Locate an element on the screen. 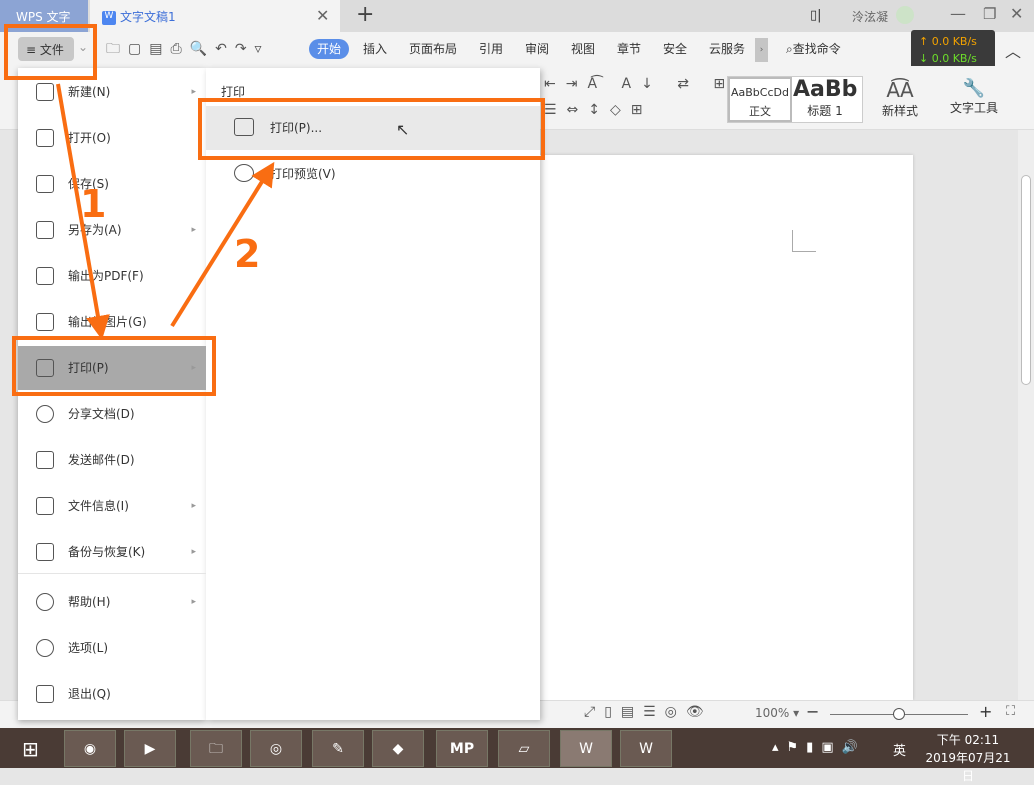 The width and height of the screenshot is (1034, 785). step-1-label: 1 is located at coordinates (93, 204).